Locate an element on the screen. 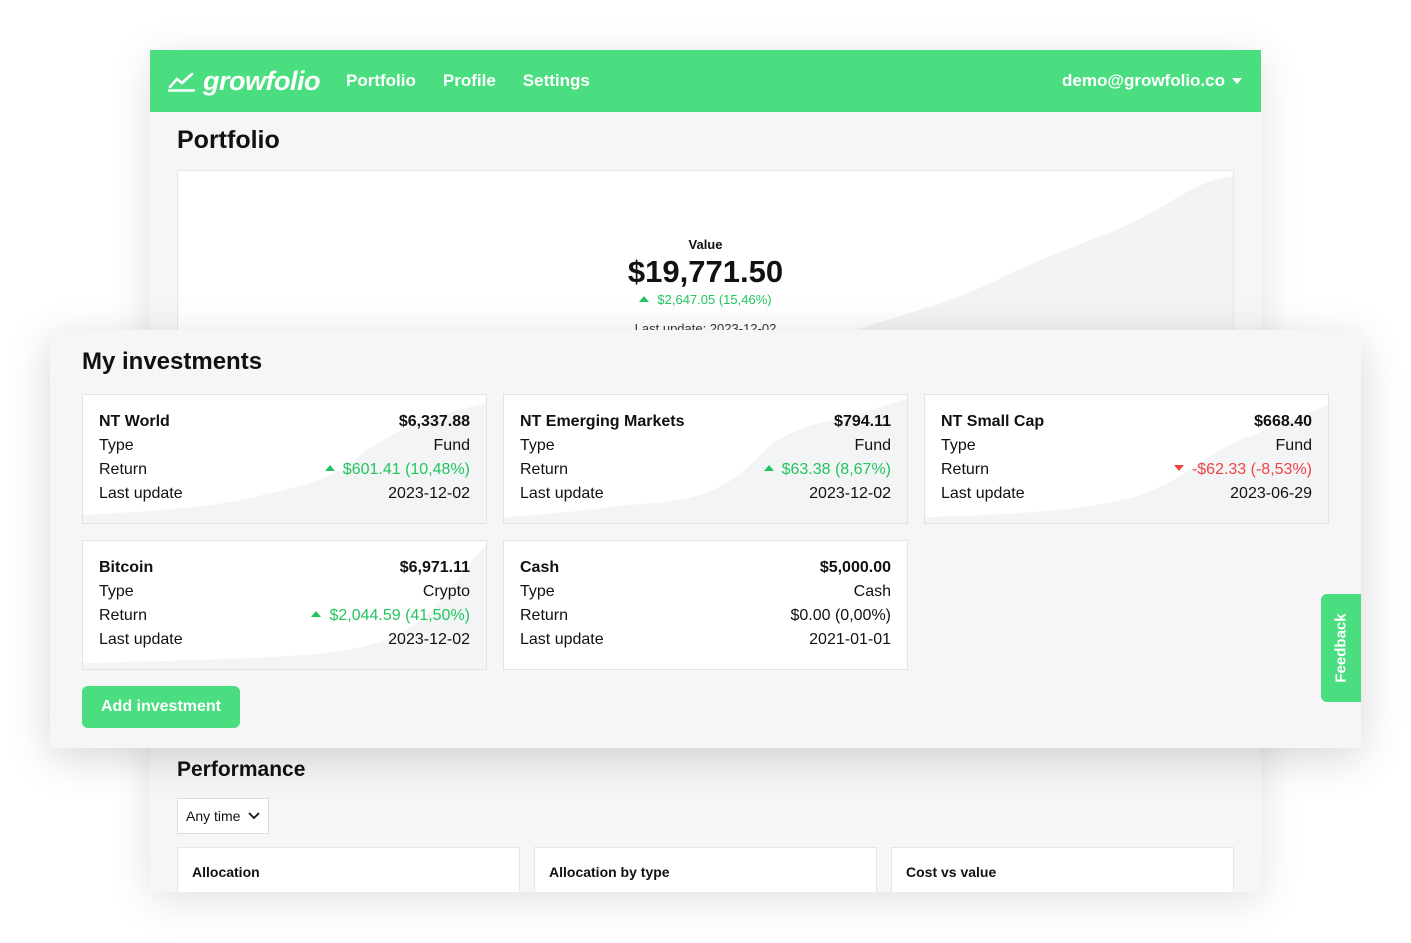  trend-line-icon is located at coordinates (181, 82).